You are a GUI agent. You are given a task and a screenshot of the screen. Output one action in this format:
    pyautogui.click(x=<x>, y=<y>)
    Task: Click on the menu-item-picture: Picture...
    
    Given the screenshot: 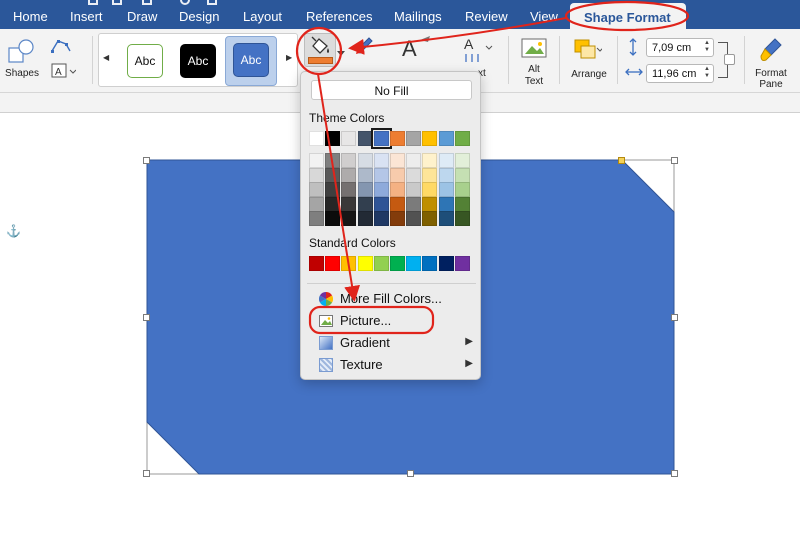 What is the action you would take?
    pyautogui.click(x=393, y=321)
    